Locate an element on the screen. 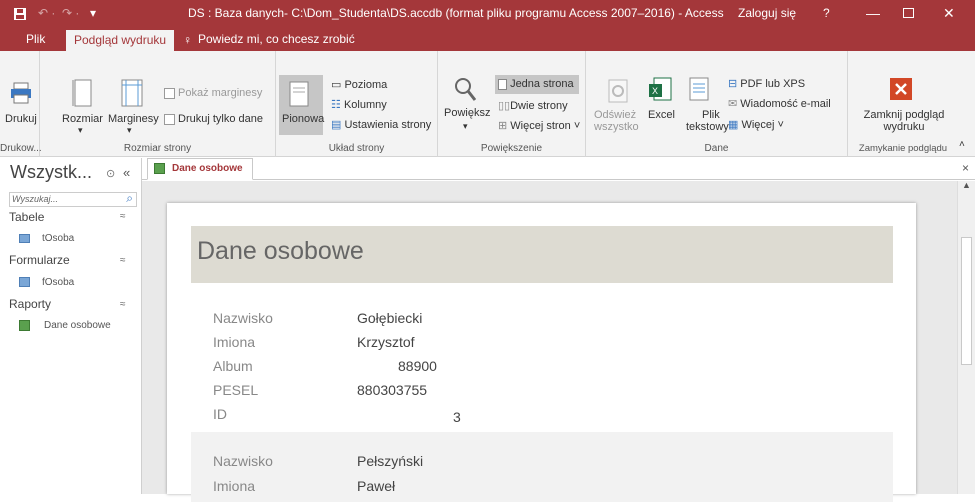 The image size is (975, 502). save-icon is located at coordinates (20, 14).